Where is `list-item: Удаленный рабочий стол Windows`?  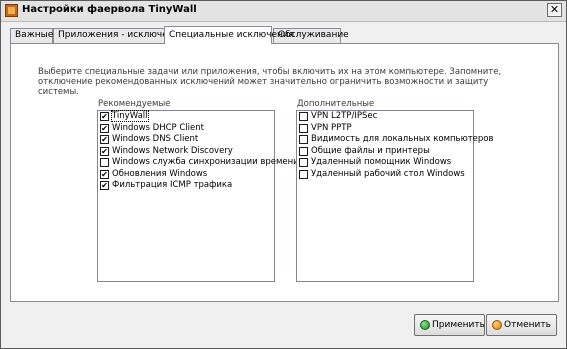 list-item: Удаленный рабочий стол Windows is located at coordinates (385, 175).